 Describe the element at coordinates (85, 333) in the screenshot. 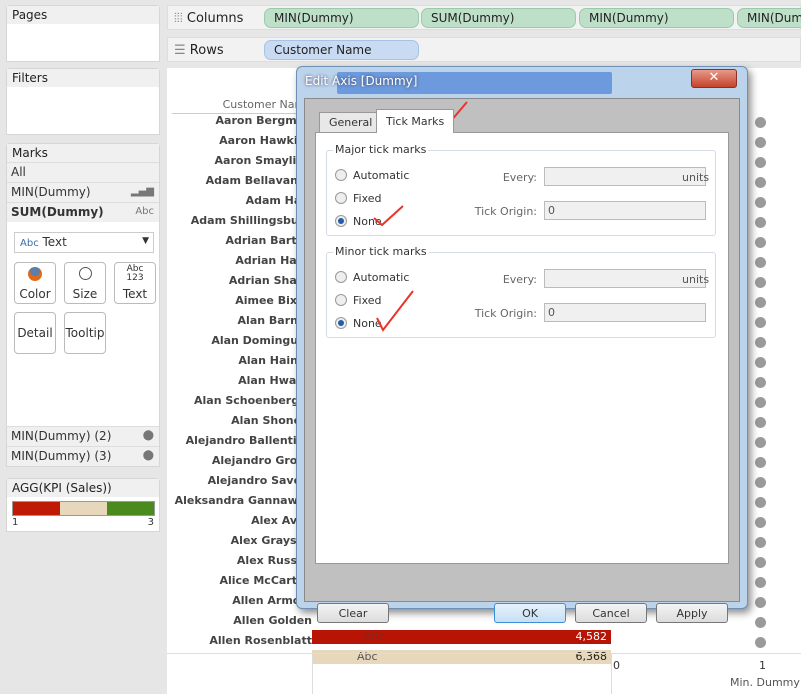

I see `tooltip-button: Tooltip` at that location.